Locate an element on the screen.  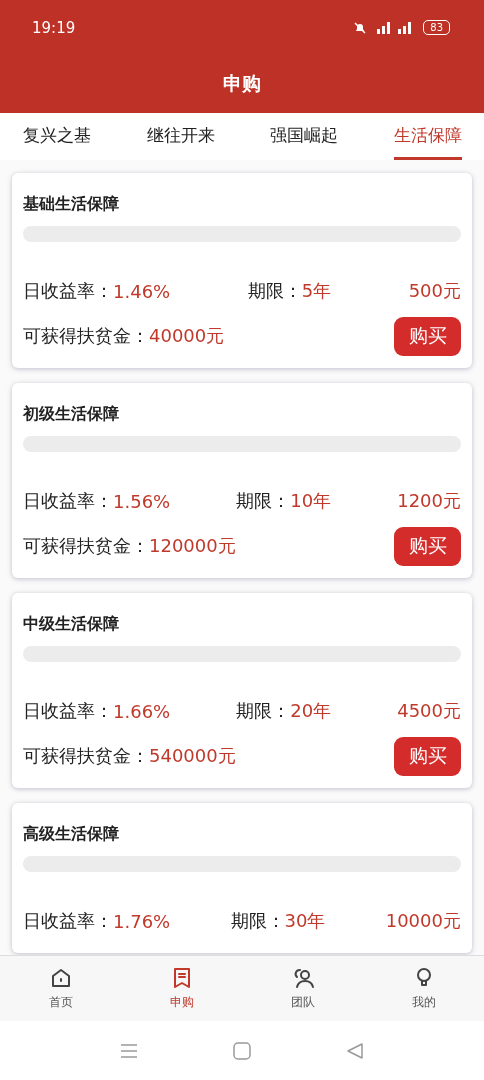
price: 1200元 is located at coordinates (429, 501).